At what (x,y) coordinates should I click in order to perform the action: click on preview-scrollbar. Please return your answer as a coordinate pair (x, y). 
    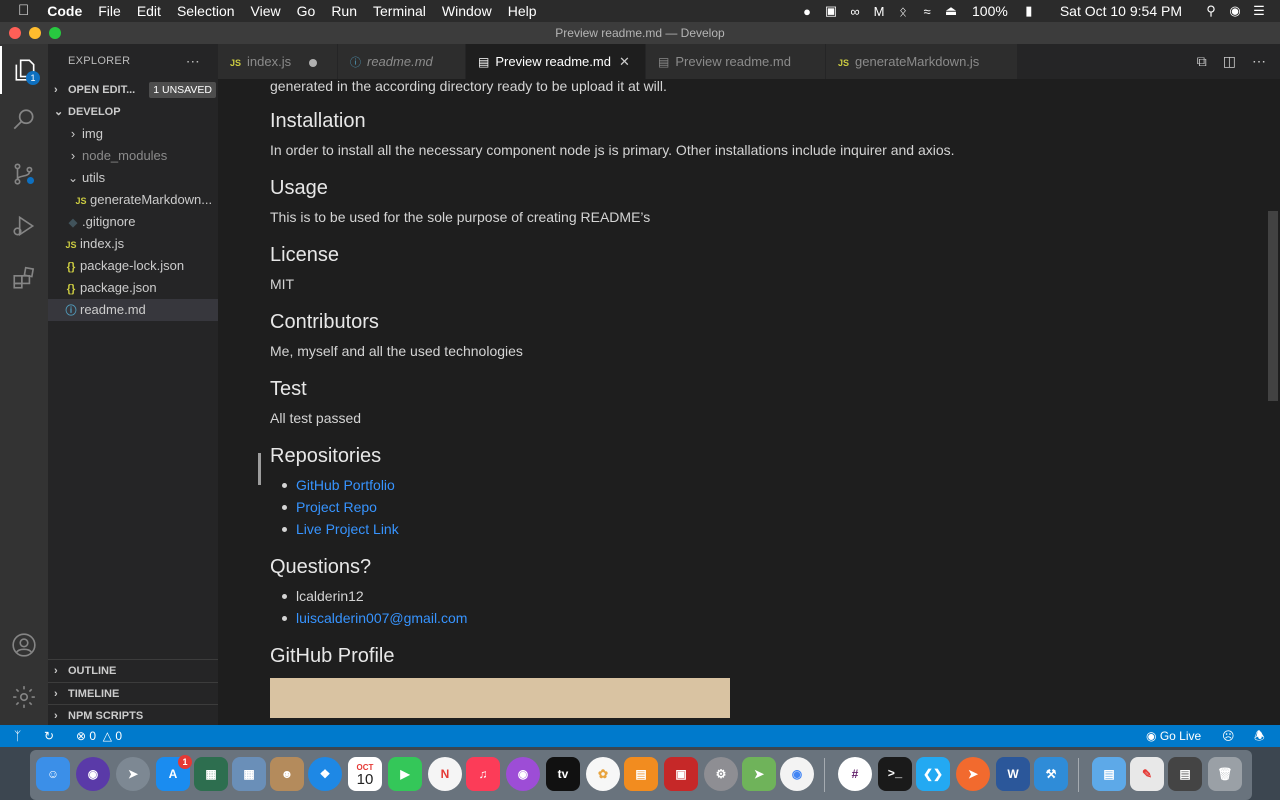
    Looking at the image, I should click on (1273, 402).